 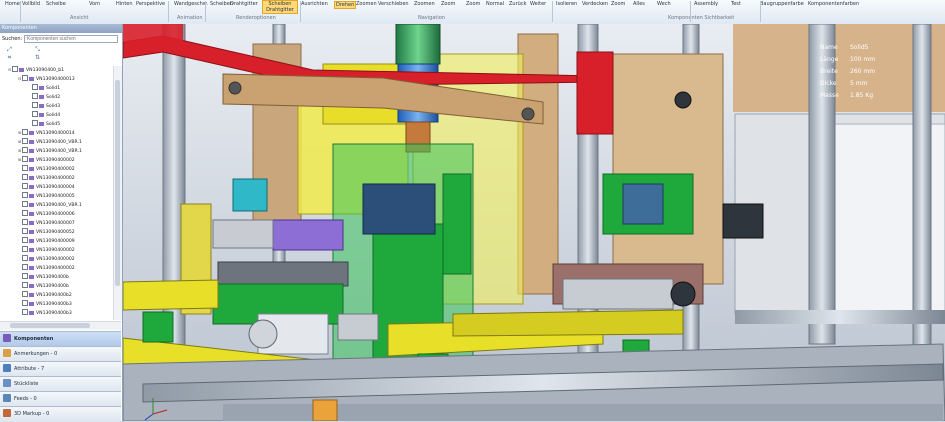 What do you see at coordinates (46, 132) in the screenshot?
I see `tree-item: ⊞ VN13090400014` at bounding box center [46, 132].